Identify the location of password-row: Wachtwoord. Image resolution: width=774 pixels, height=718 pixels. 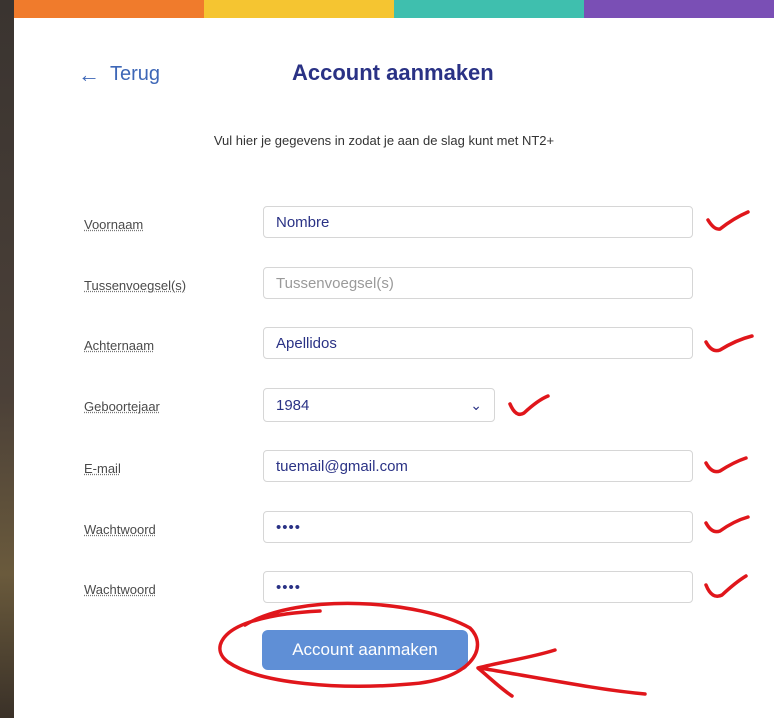
(394, 529).